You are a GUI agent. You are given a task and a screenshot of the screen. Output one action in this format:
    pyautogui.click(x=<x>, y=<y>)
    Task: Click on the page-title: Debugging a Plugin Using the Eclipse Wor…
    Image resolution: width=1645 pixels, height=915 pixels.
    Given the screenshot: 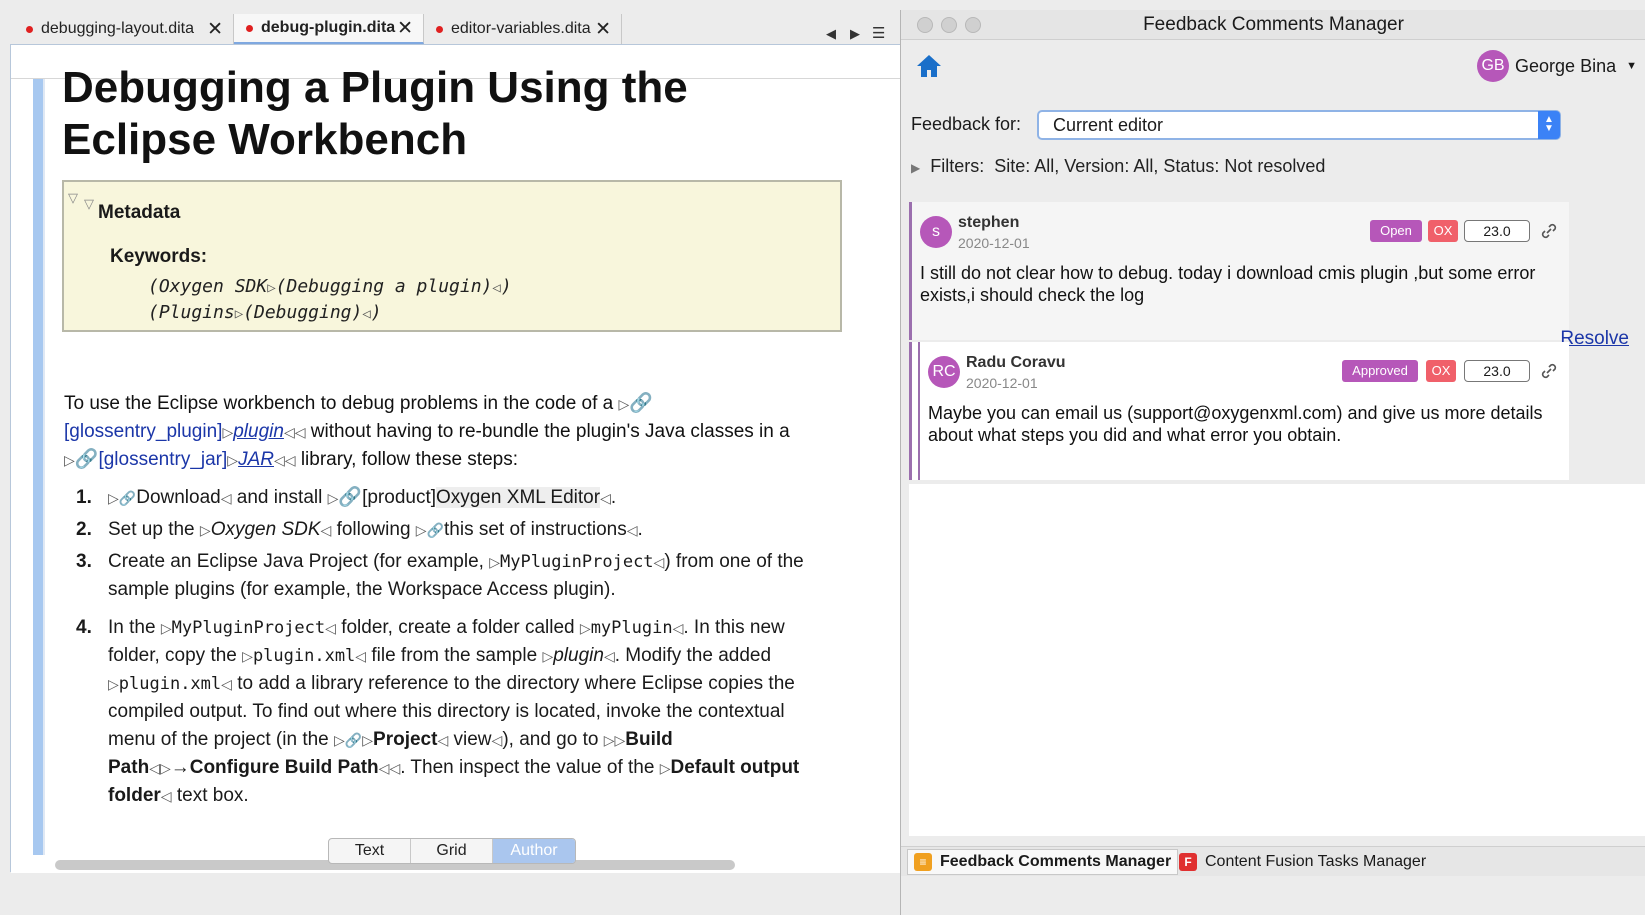 What is the action you would take?
    pyautogui.click(x=375, y=113)
    